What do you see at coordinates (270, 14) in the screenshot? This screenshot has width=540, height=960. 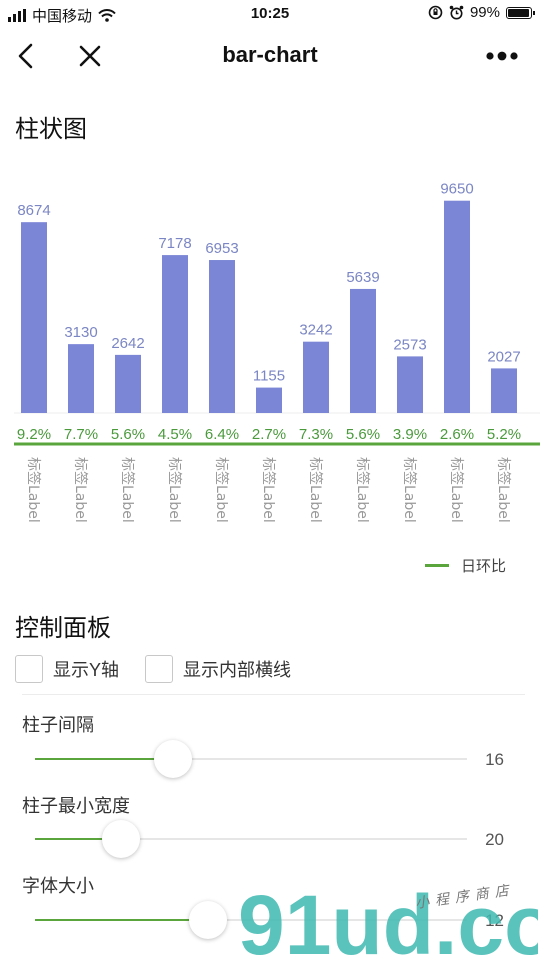 I see `status-bar: 中国移动 10:25 99%` at bounding box center [270, 14].